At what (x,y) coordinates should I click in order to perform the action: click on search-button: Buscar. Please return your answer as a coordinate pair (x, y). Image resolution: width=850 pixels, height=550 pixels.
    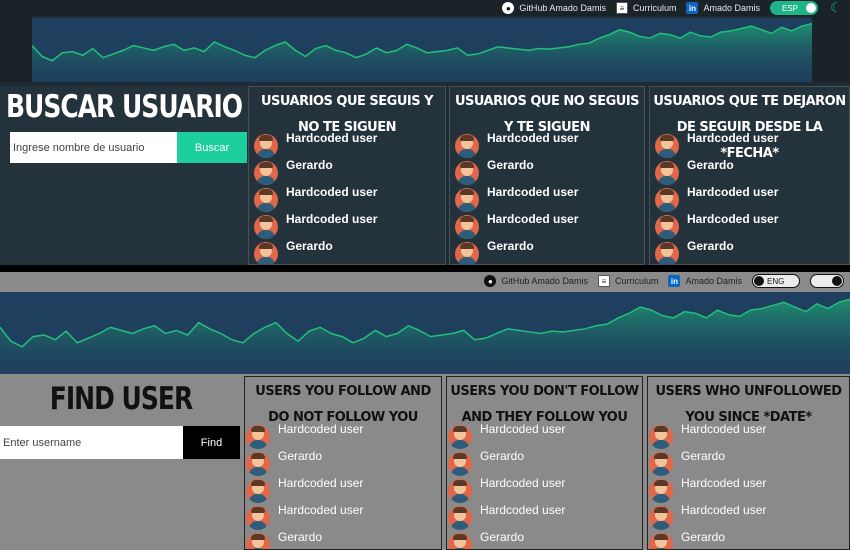
    Looking at the image, I should click on (212, 147).